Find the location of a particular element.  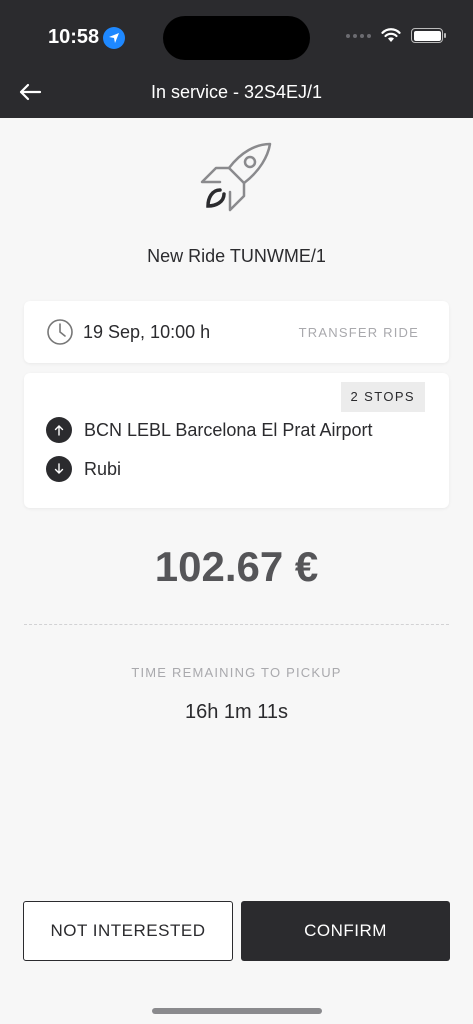

ride-price: 102.67 € is located at coordinates (236, 566).